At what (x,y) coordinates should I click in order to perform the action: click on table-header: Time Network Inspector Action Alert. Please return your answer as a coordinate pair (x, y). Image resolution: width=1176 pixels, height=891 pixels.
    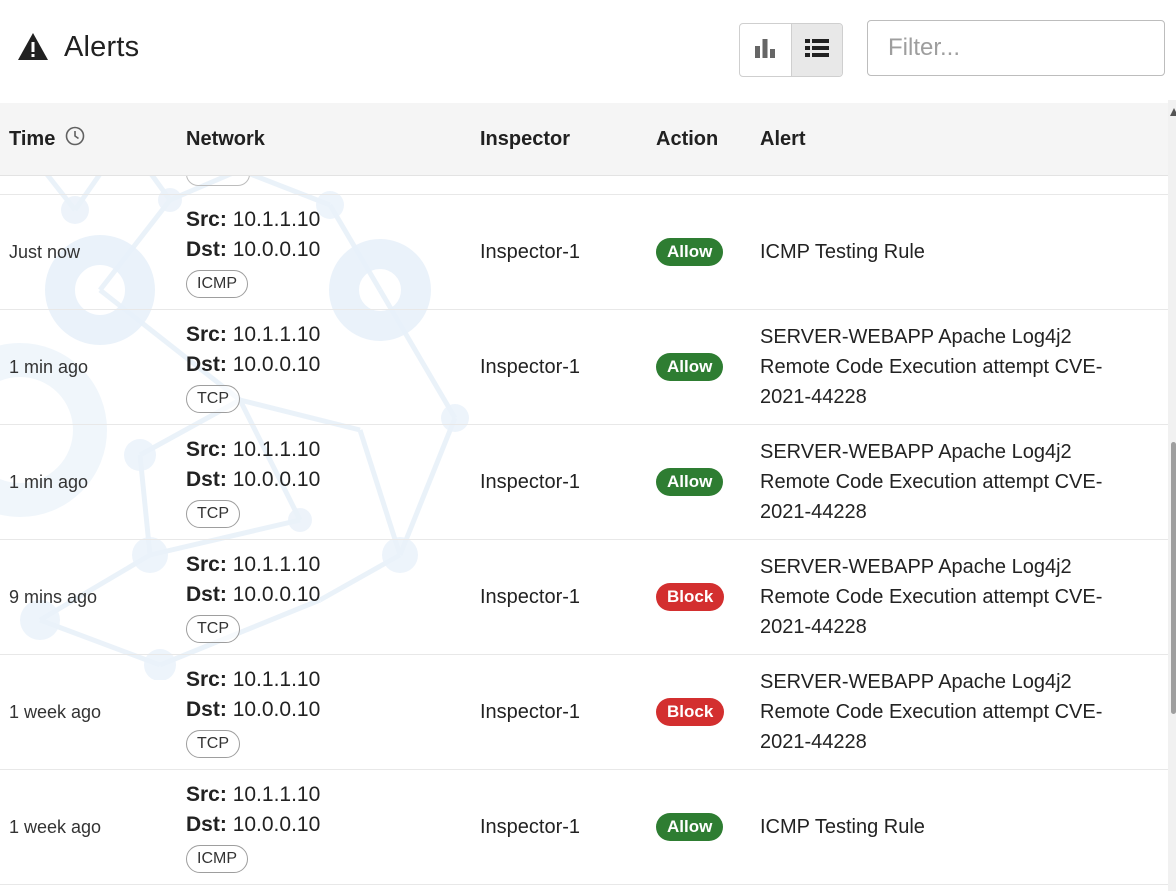
    Looking at the image, I should click on (584, 139).